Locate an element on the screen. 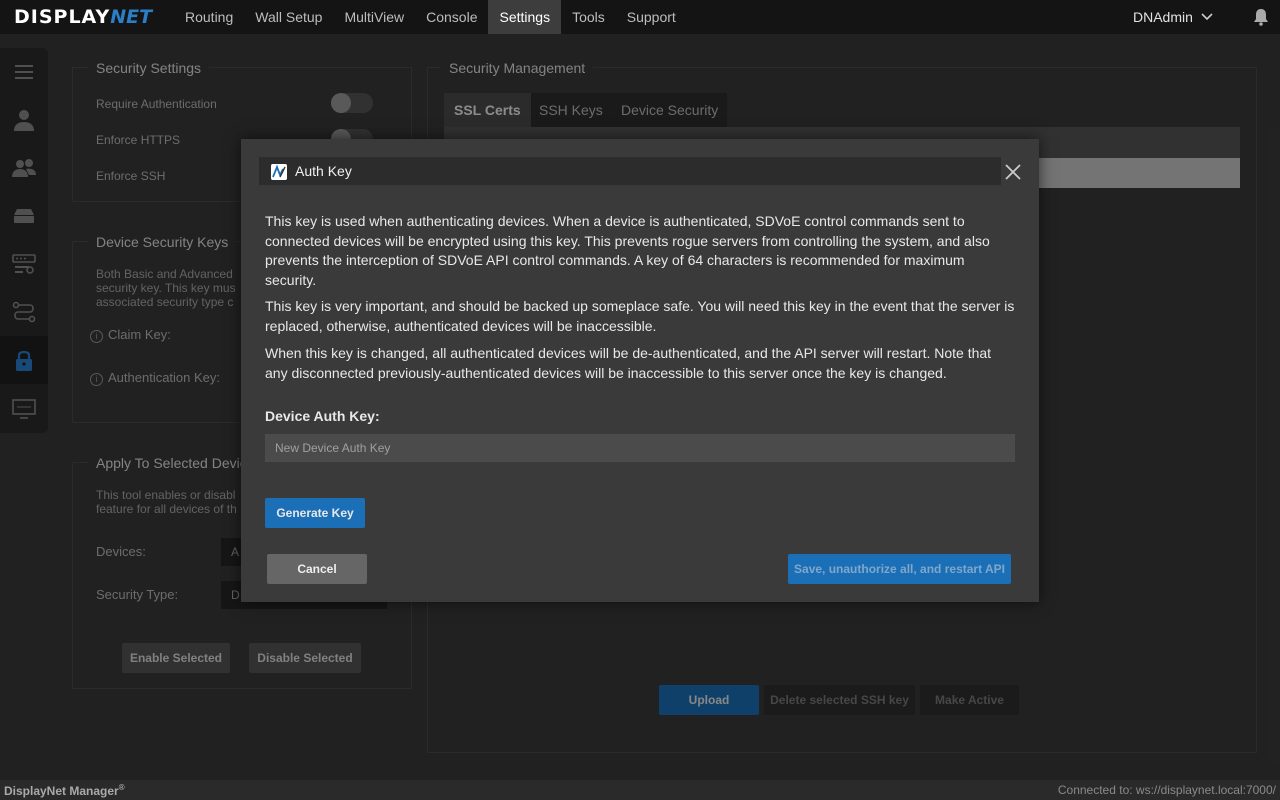 The height and width of the screenshot is (800, 1280). nav-support: Support is located at coordinates (651, 17).